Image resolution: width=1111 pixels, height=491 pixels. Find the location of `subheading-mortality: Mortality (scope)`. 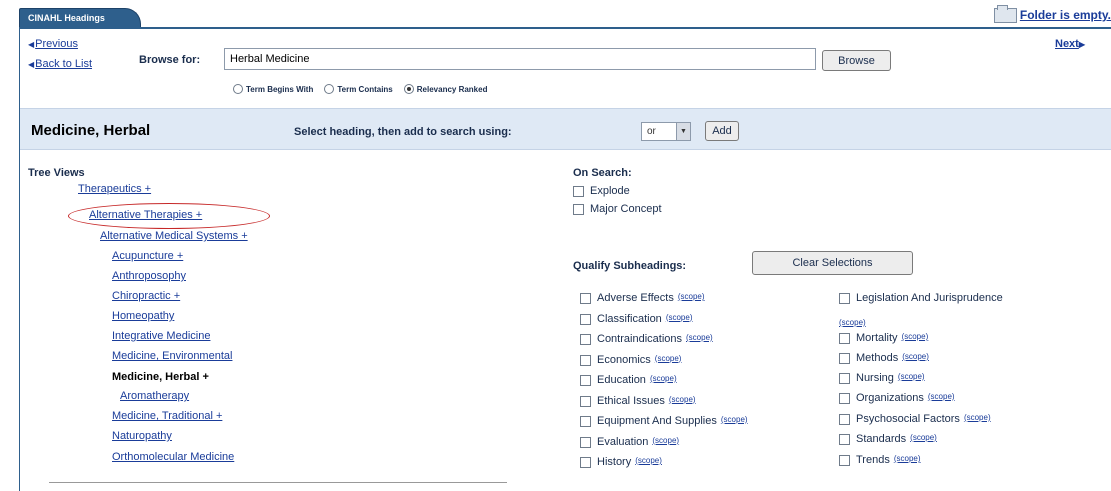

subheading-mortality: Mortality (scope) is located at coordinates (883, 338).